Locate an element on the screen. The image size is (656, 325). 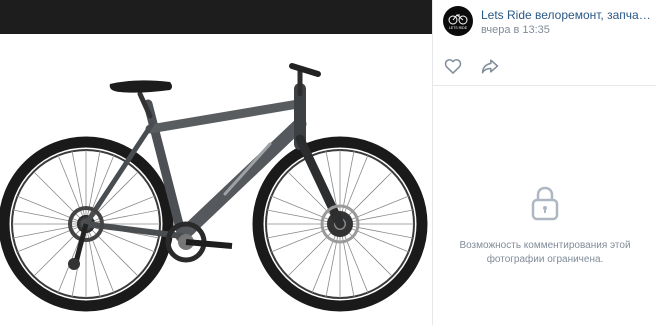
post-actions is located at coordinates (544, 66).